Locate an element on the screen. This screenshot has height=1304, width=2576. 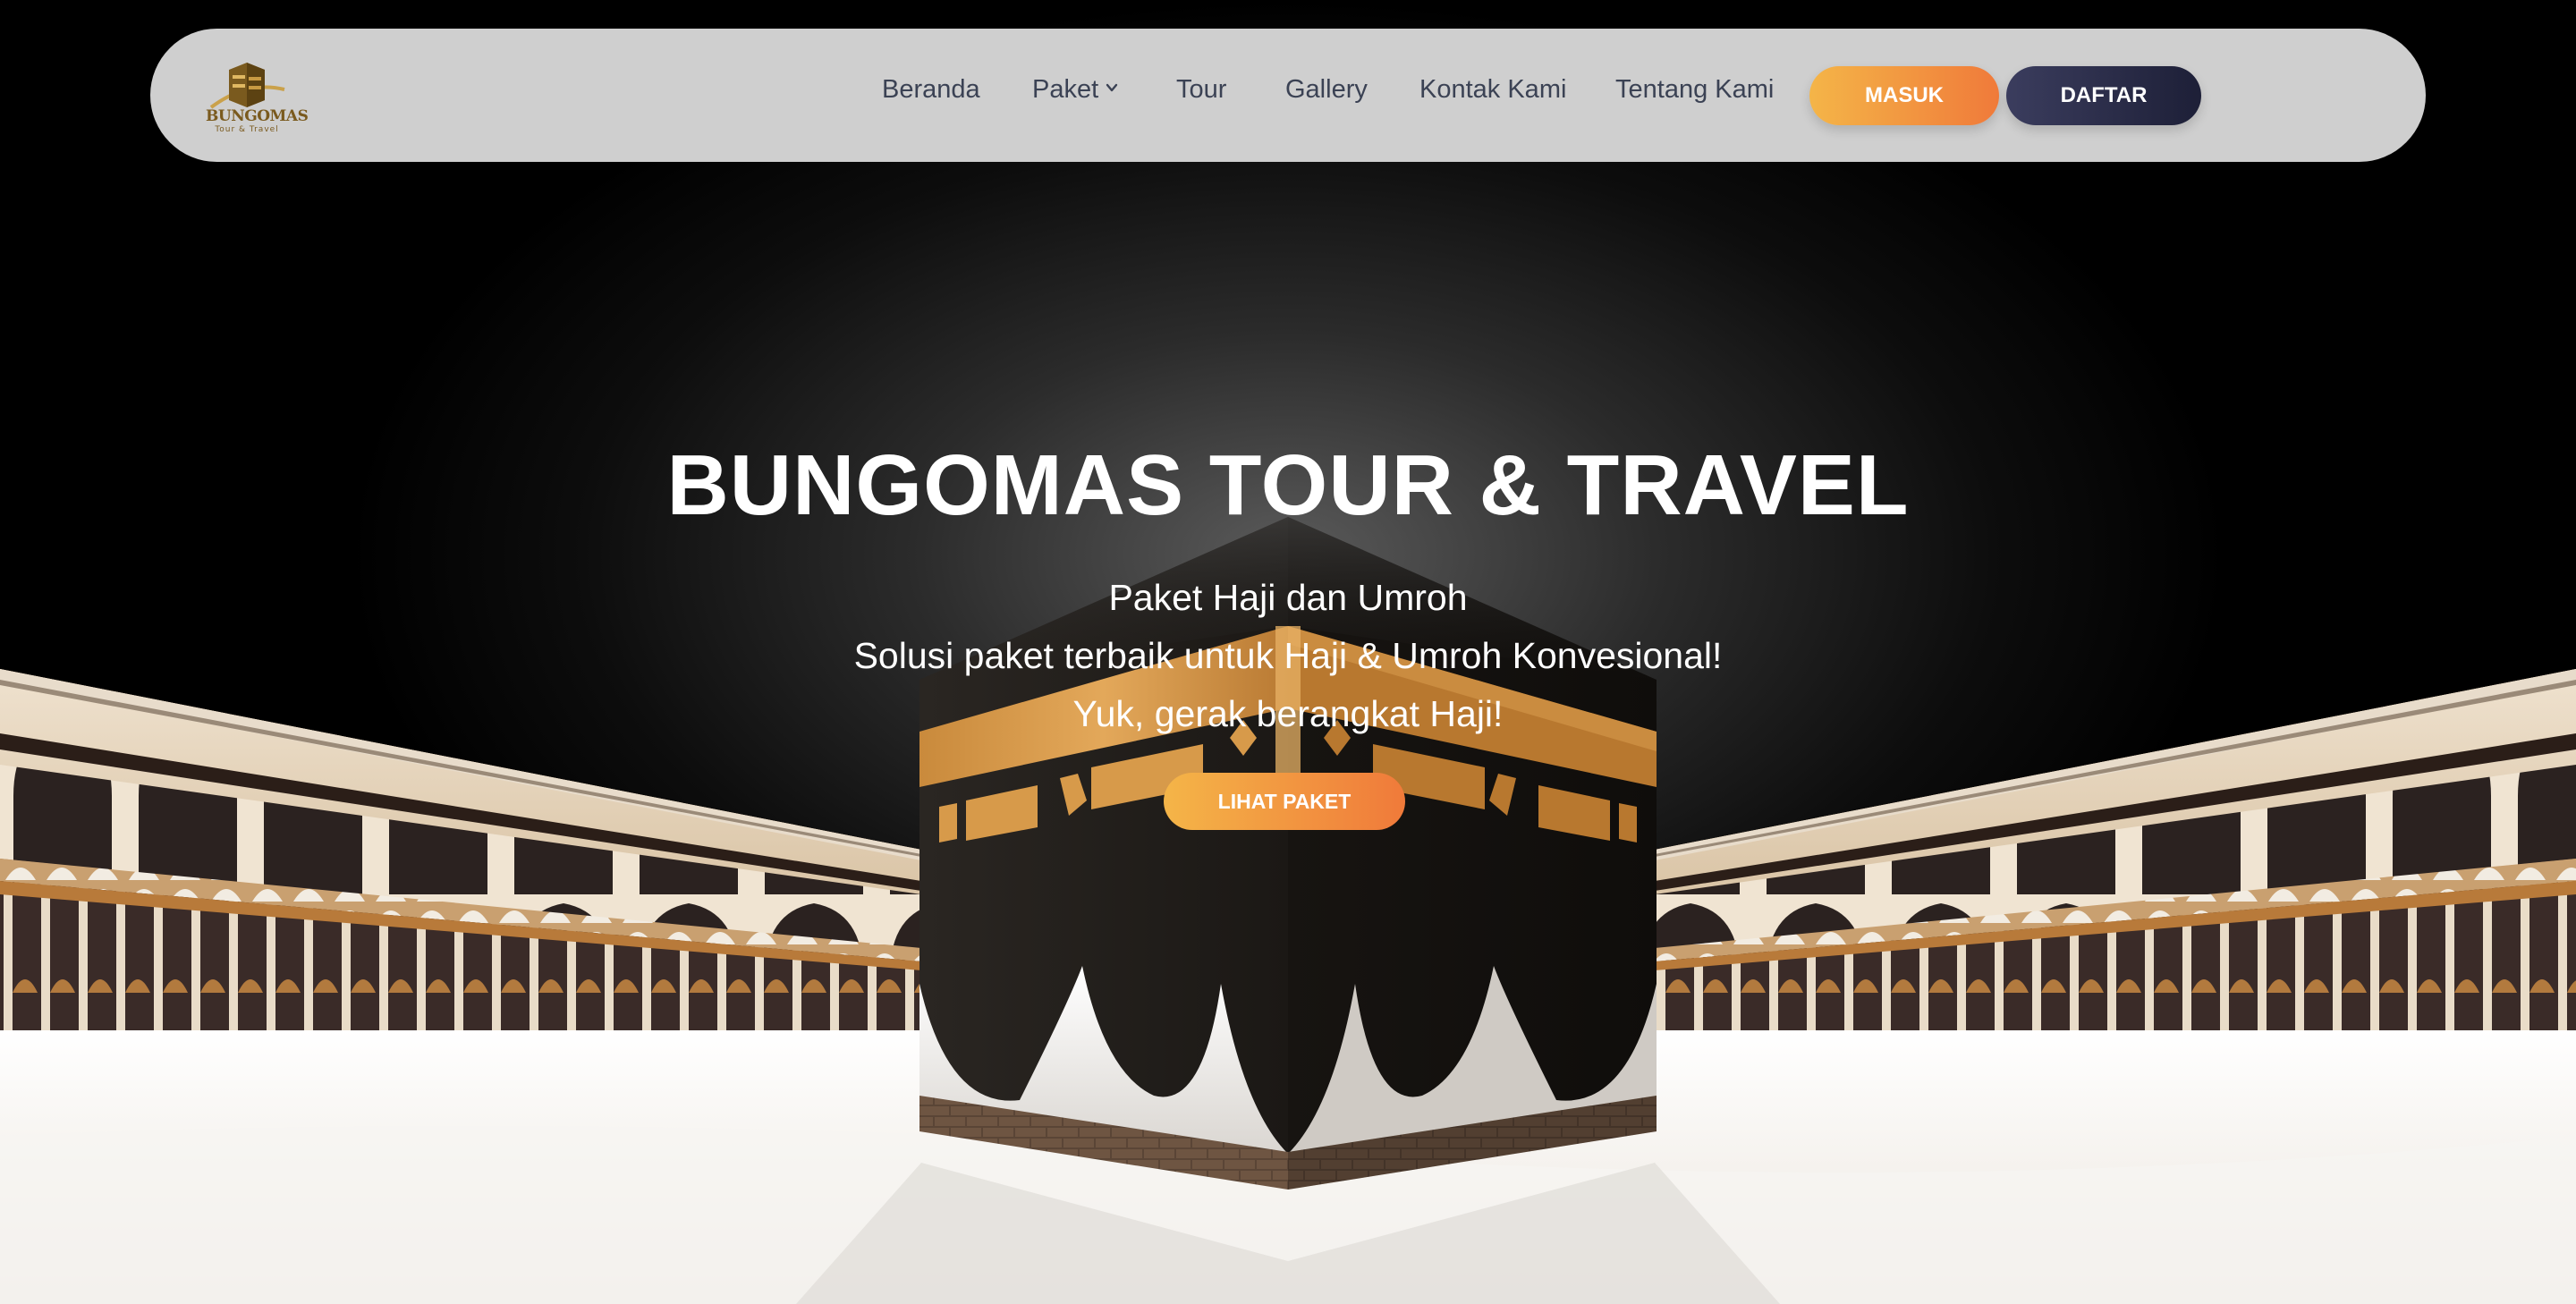
hero-subtitle: Paket Haji dan Umroh is located at coordinates (1288, 597).